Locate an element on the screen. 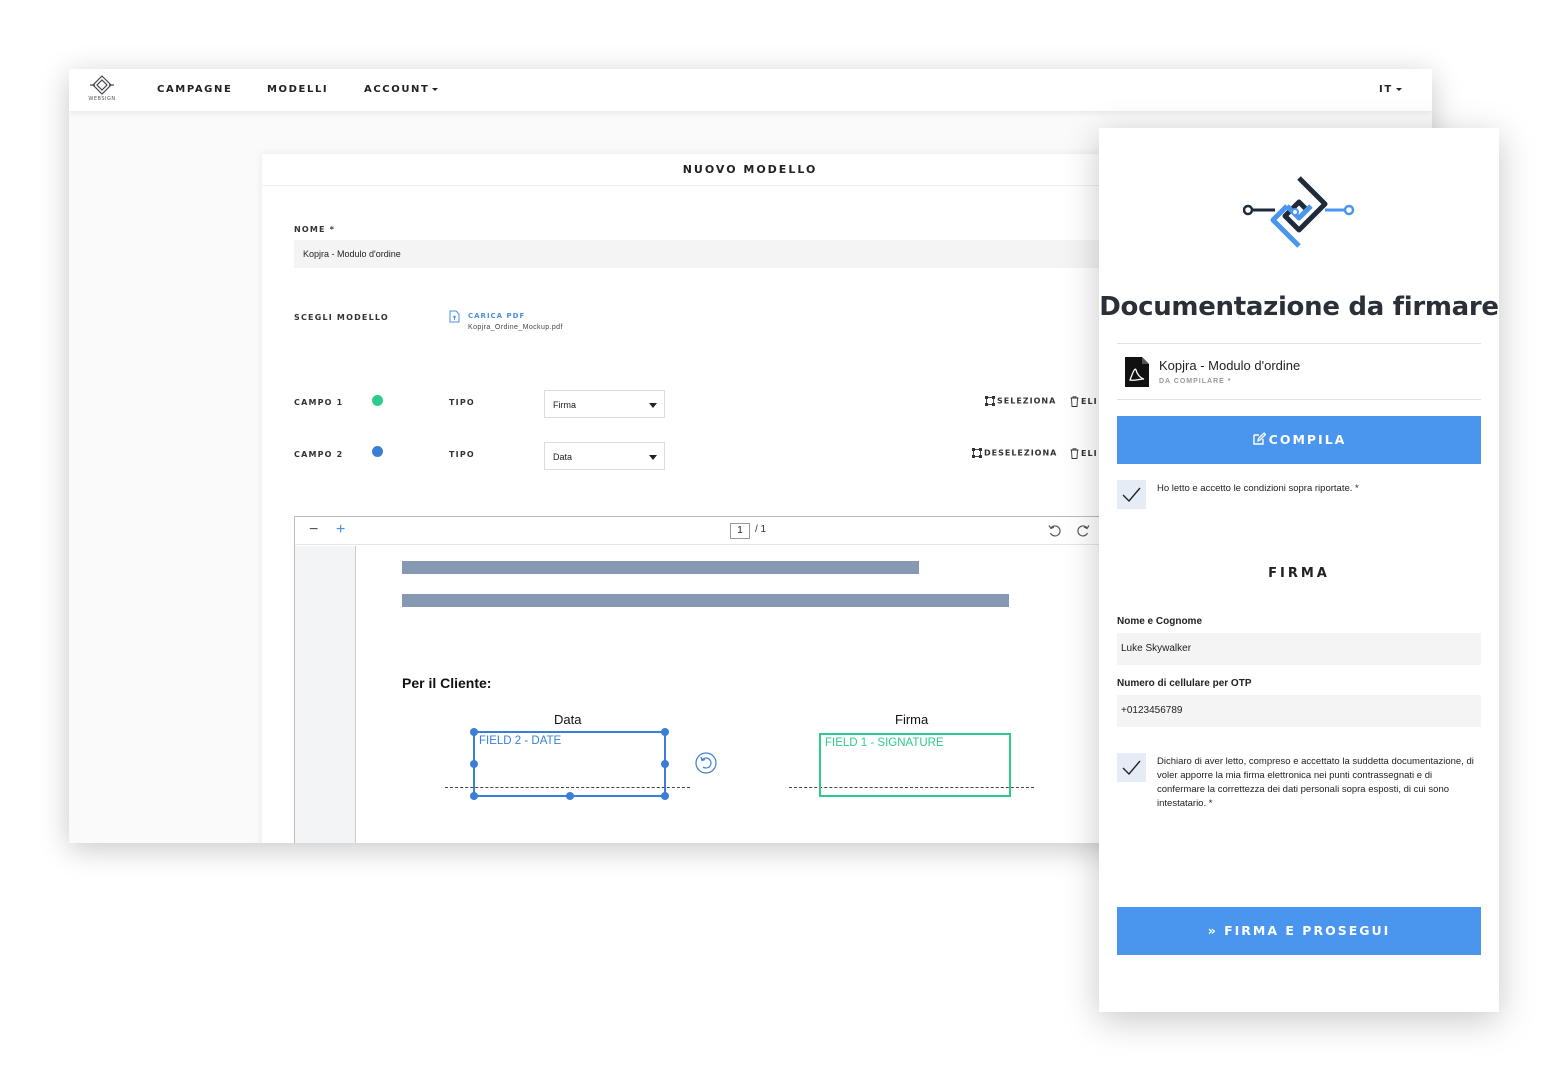 The width and height of the screenshot is (1567, 1080). signature-section-title: FIRMA is located at coordinates (1299, 573).